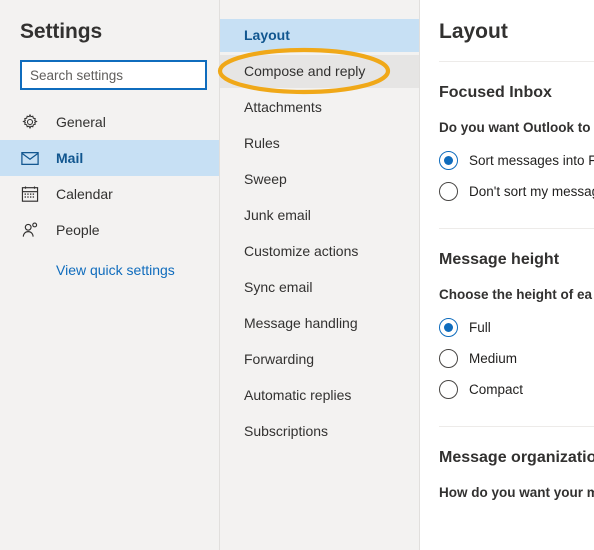  Describe the element at coordinates (496, 389) in the screenshot. I see `radio-label: Compact` at that location.